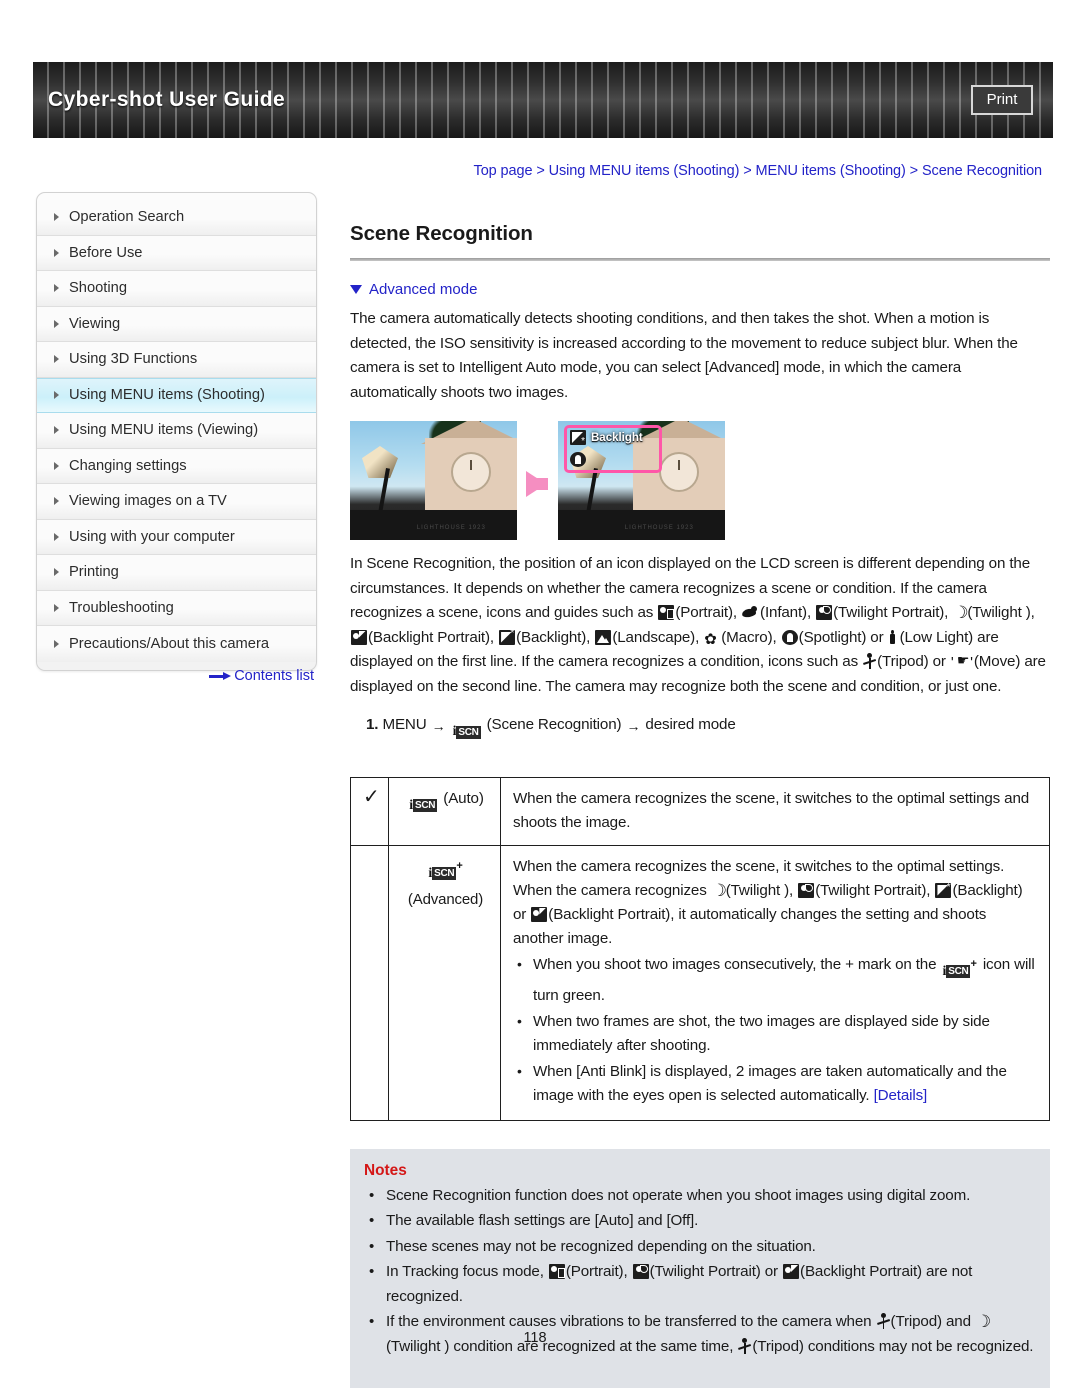 This screenshot has height=1397, width=1080. Describe the element at coordinates (167, 99) in the screenshot. I see `app-title: Cyber-shot User Guide` at that location.